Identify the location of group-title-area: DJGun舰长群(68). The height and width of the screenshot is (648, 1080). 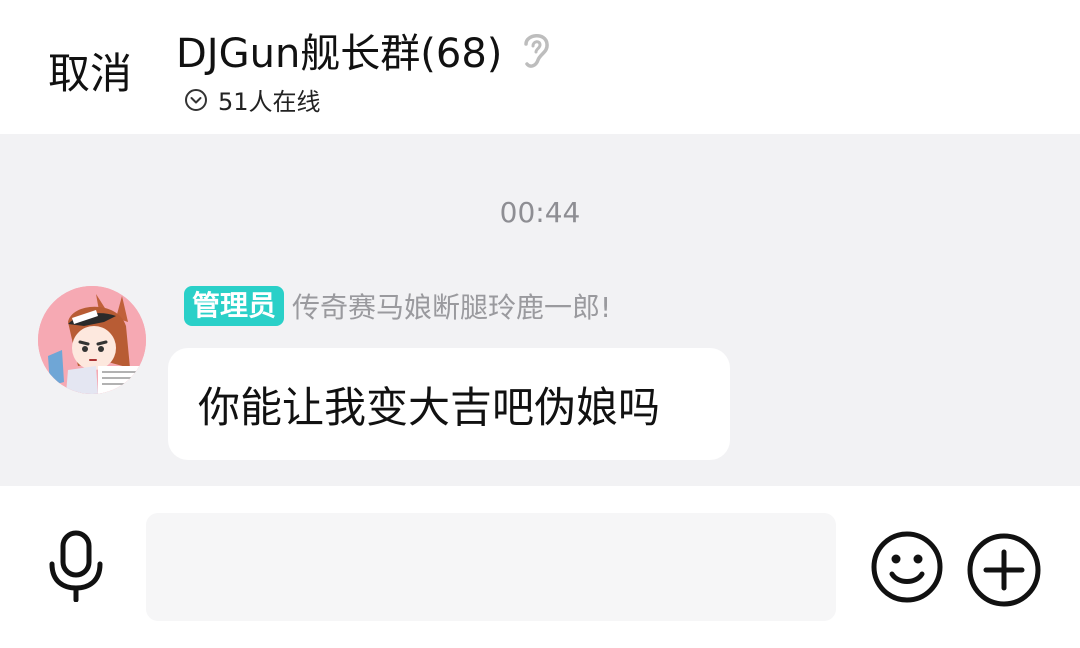
(365, 50).